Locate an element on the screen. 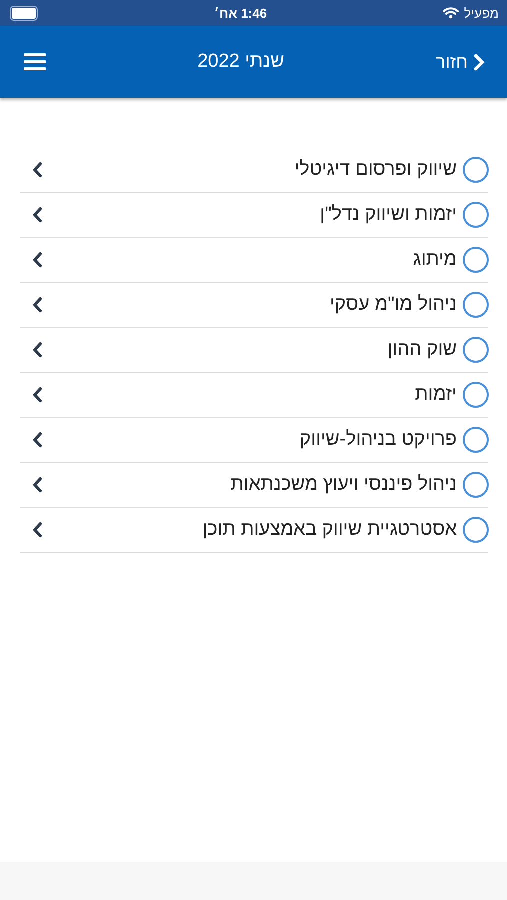 This screenshot has height=900, width=507. list-item-label: שוק ההון is located at coordinates (250, 350).